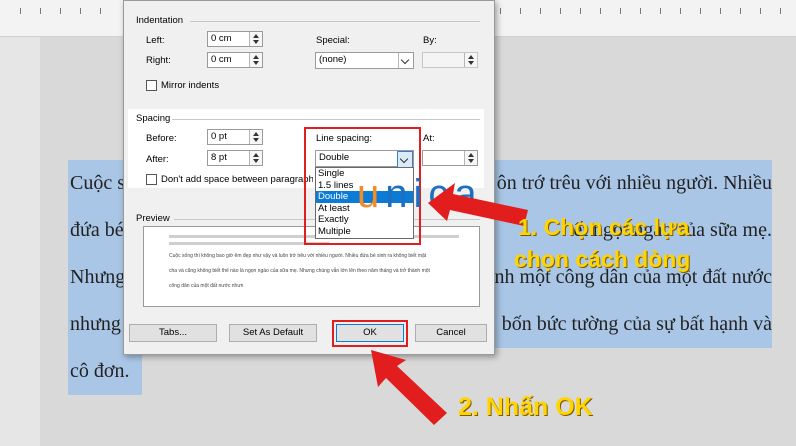 The image size is (796, 446). I want to click on step1-caption-line2: chọn cách dòng, so click(602, 259).